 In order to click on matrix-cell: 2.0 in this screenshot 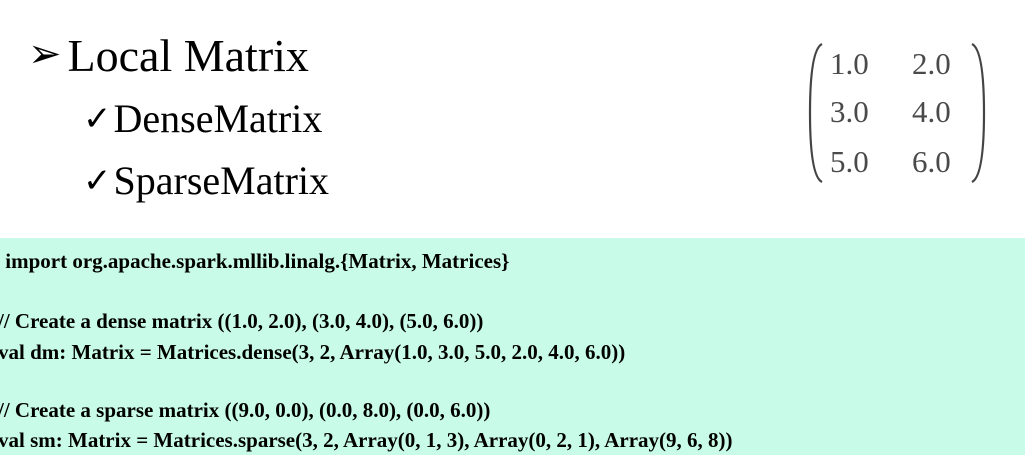, I will do `click(931, 63)`.